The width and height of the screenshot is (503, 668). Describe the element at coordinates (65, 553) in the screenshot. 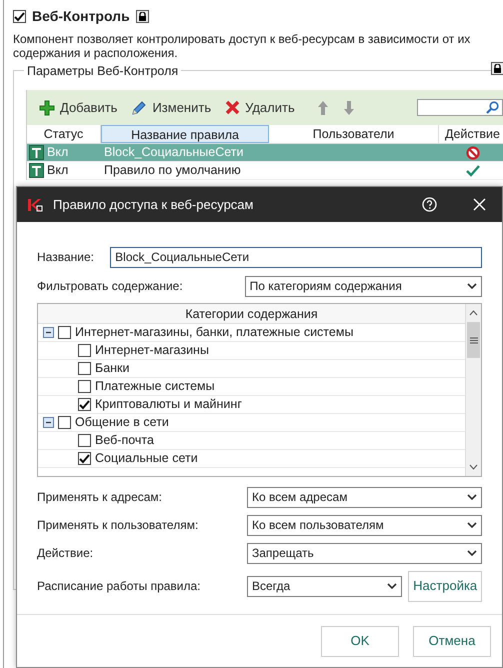

I see `field-label: Действие:` at that location.